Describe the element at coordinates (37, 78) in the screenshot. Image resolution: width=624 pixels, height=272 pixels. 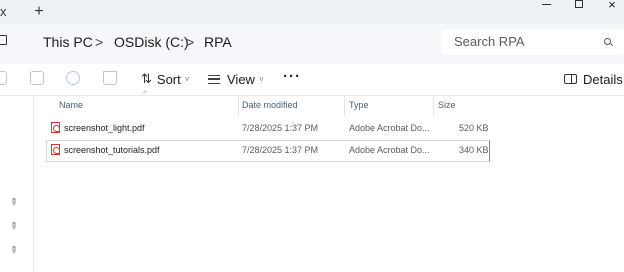
I see `copy-icon` at that location.